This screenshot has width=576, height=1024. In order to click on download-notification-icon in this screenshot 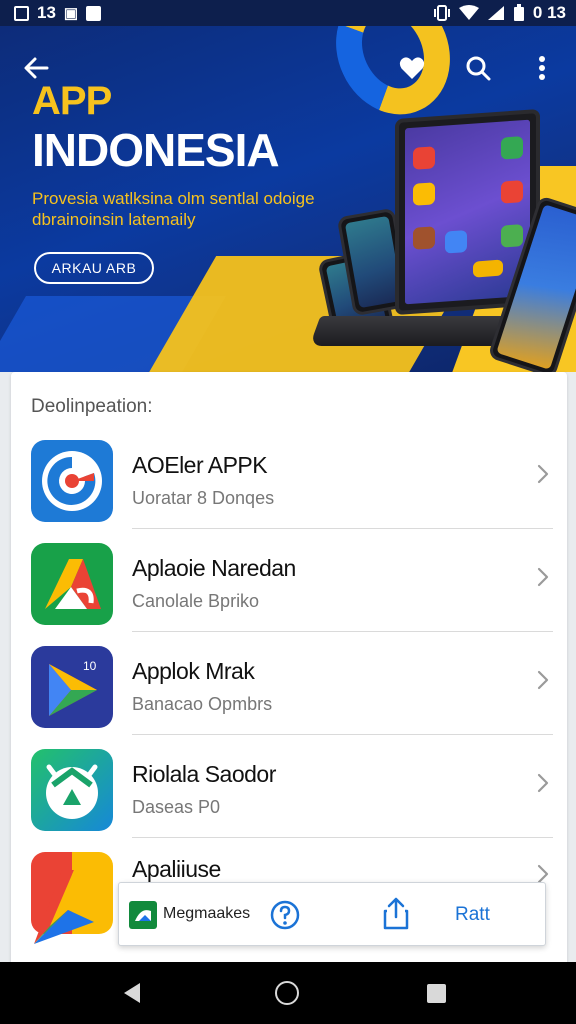, I will do `click(94, 13)`.